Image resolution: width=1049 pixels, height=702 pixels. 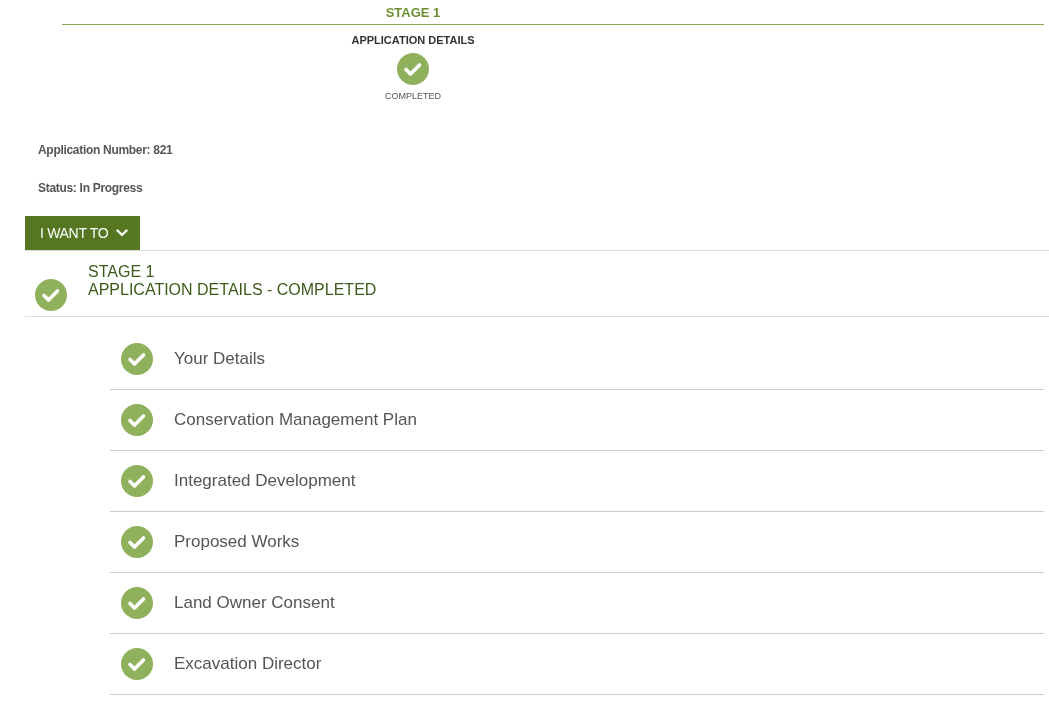 I want to click on application-status: Status: In Progress, so click(x=91, y=188).